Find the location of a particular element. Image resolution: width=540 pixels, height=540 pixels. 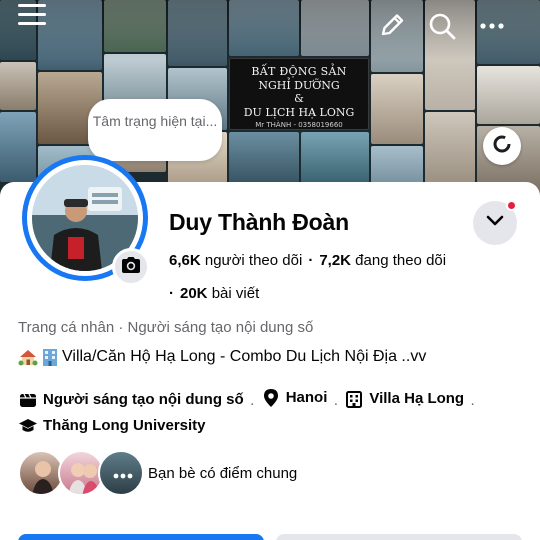

more-horizontal-icon is located at coordinates (492, 26).